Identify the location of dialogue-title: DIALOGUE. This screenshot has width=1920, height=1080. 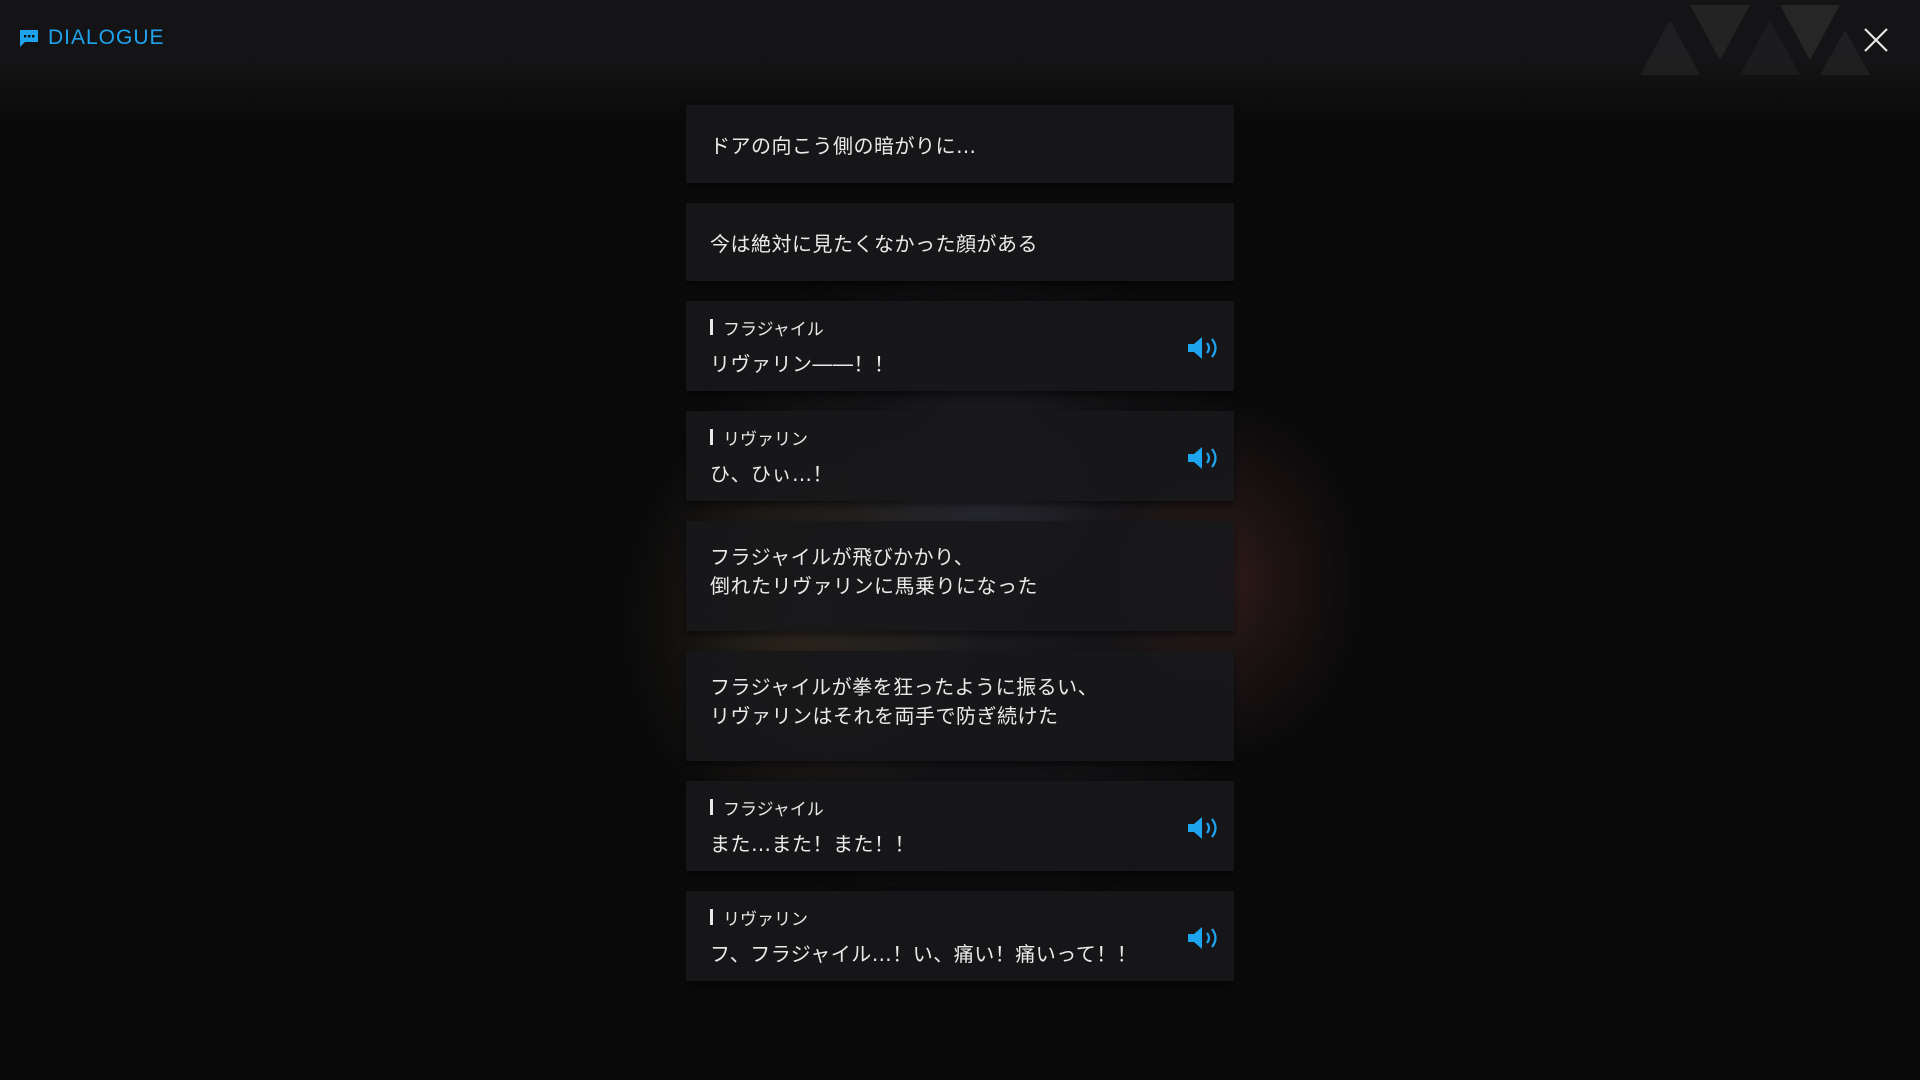
(106, 37).